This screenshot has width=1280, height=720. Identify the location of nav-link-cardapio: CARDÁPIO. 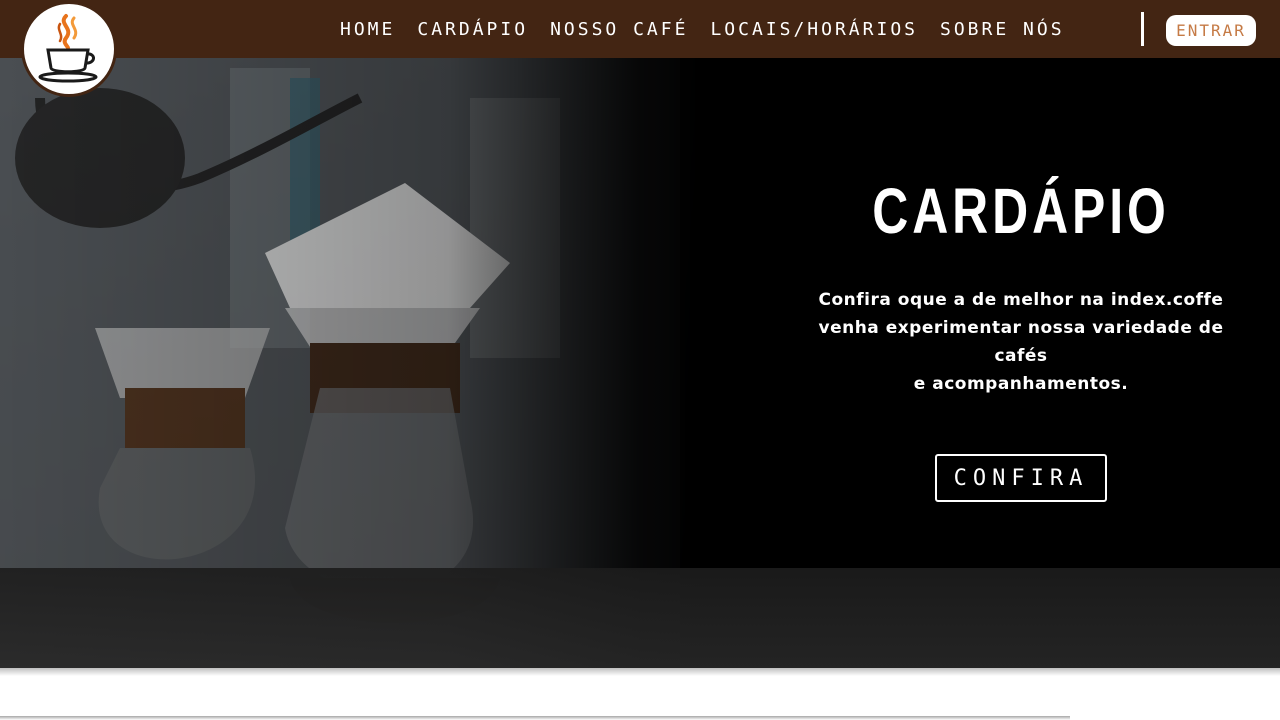
(472, 29).